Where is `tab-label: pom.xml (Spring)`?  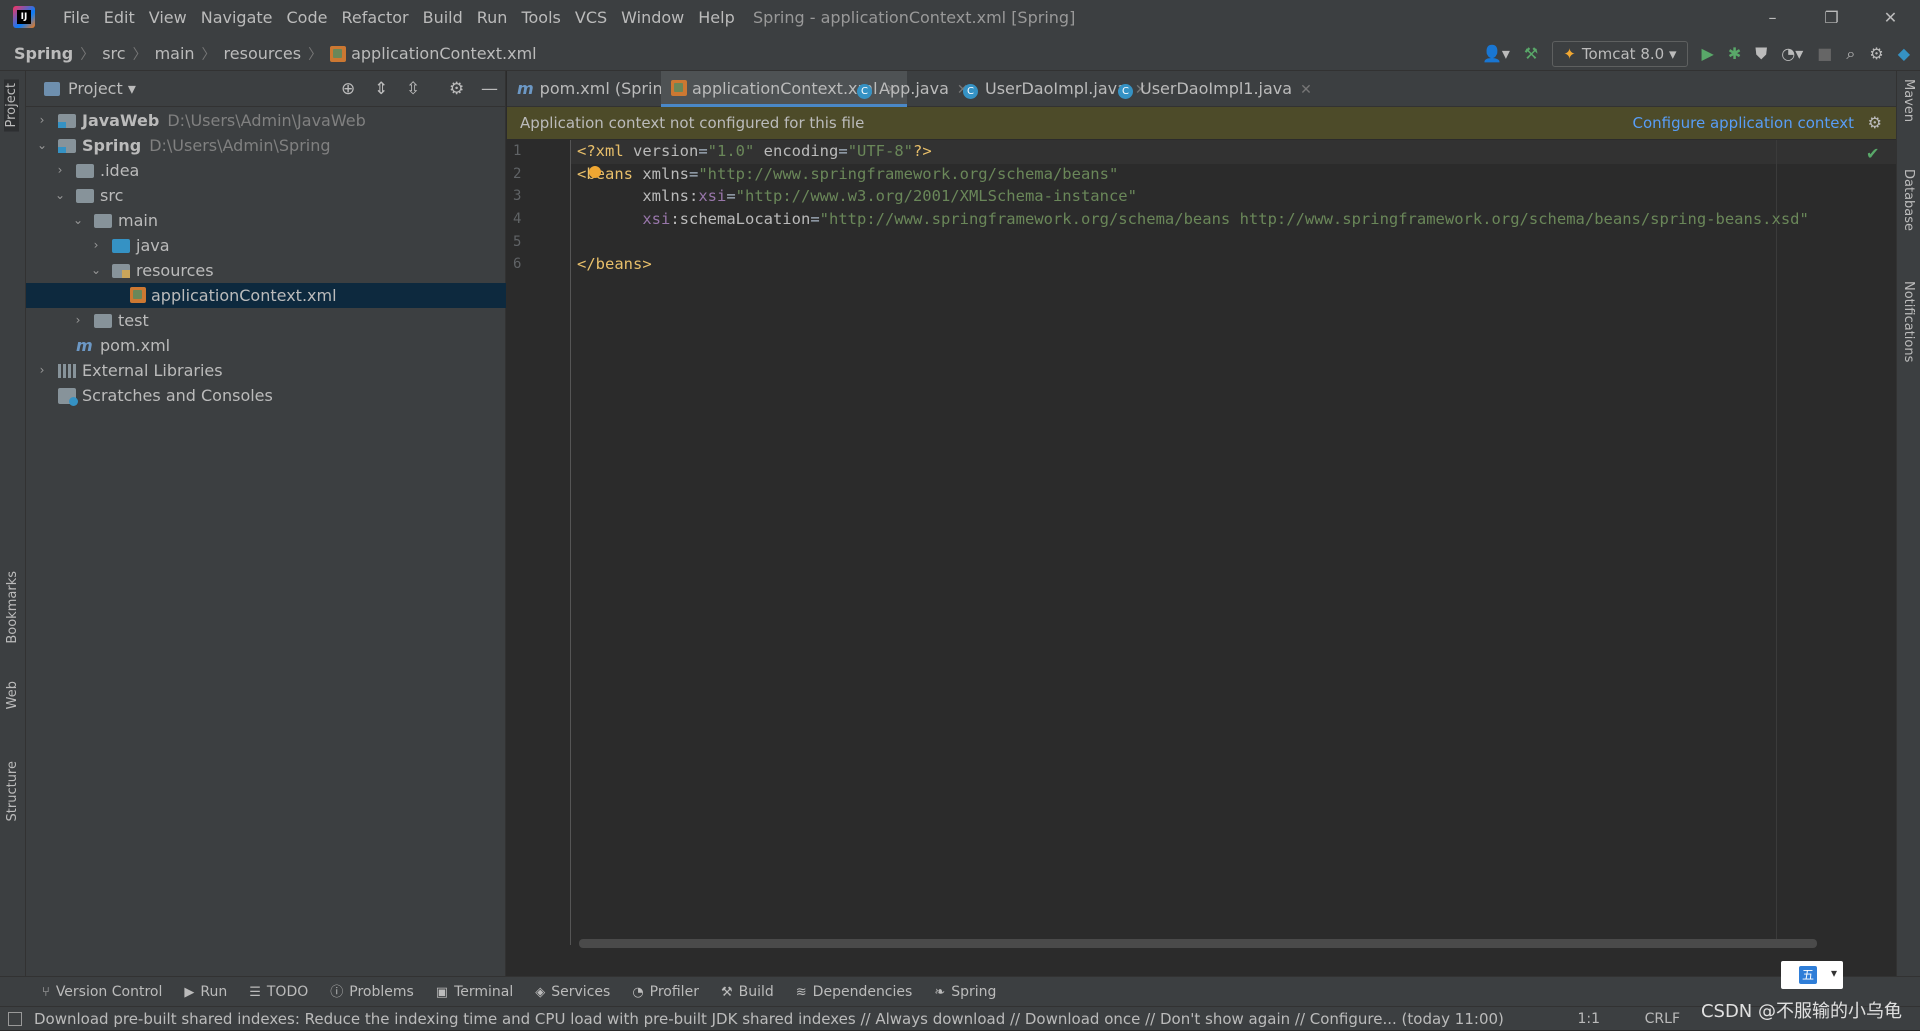 tab-label: pom.xml (Spring) is located at coordinates (609, 88).